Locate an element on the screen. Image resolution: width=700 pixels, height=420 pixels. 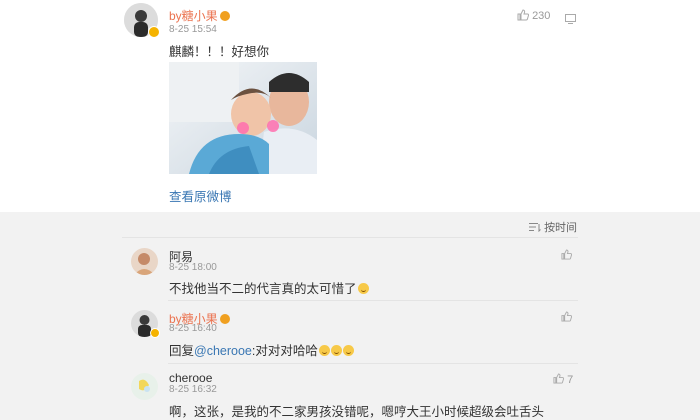
post-like-count: 230 is located at coordinates (541, 16).